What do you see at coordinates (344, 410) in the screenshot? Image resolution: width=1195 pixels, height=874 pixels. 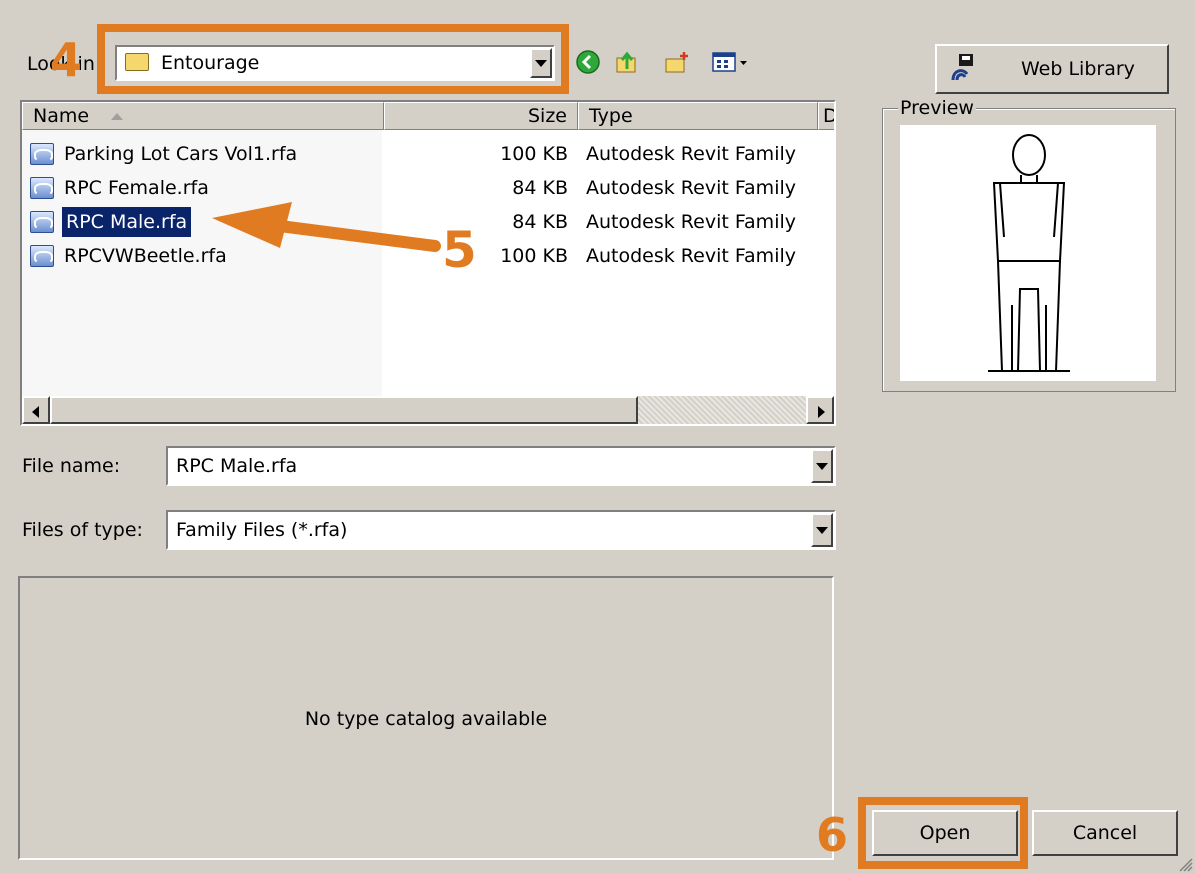 I see `scroll-thumb` at bounding box center [344, 410].